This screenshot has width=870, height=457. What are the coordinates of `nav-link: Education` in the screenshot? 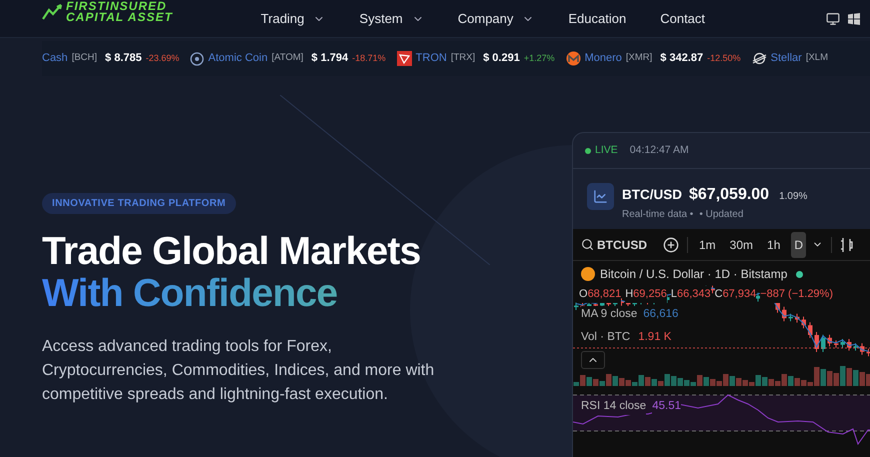 It's located at (597, 18).